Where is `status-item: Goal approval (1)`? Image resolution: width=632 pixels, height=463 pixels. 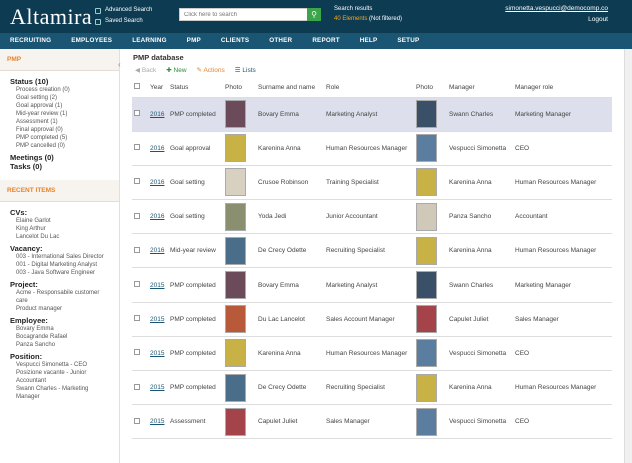
status-item: Goal approval (1) is located at coordinates (59, 106).